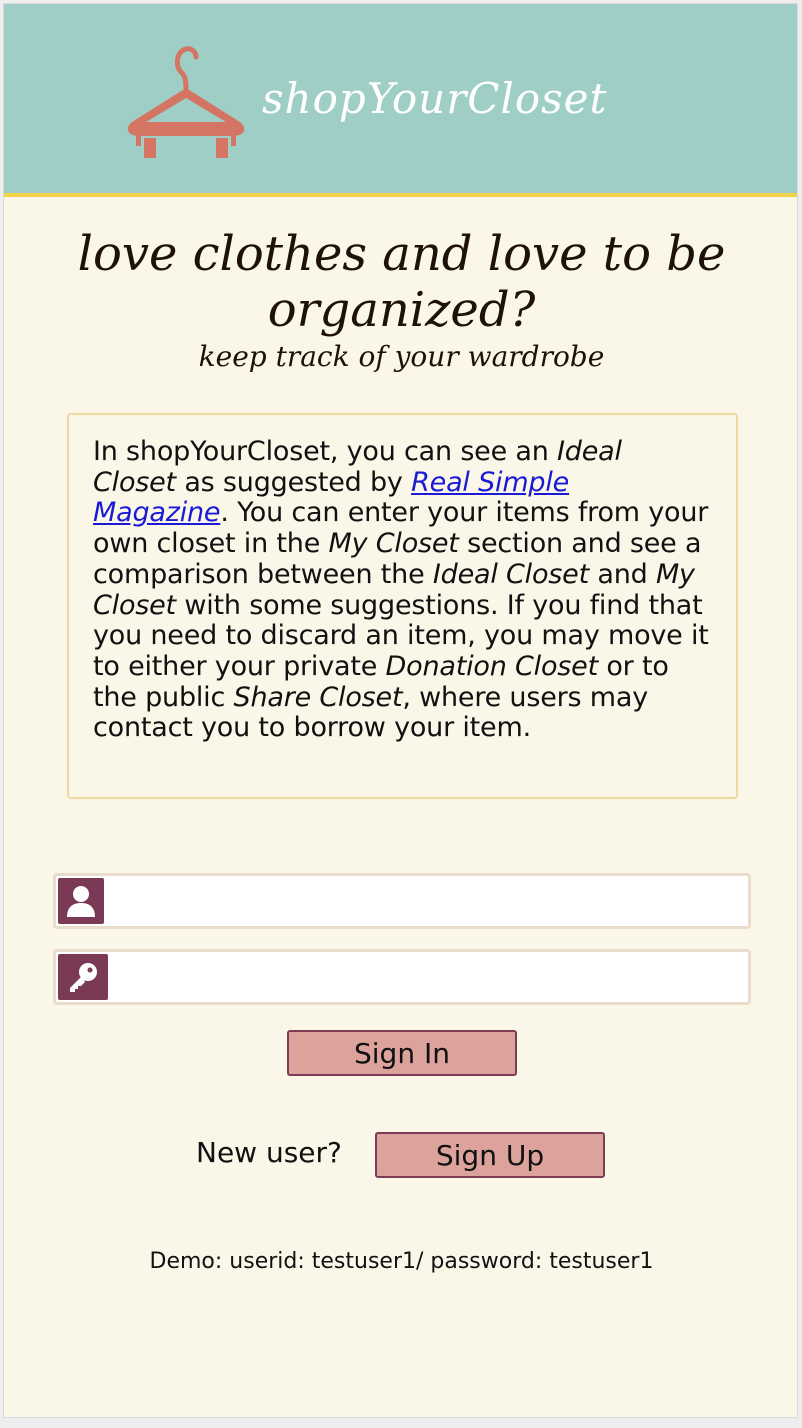  Describe the element at coordinates (492, 666) in the screenshot. I see `donation-closet-term: Donation Closet` at that location.